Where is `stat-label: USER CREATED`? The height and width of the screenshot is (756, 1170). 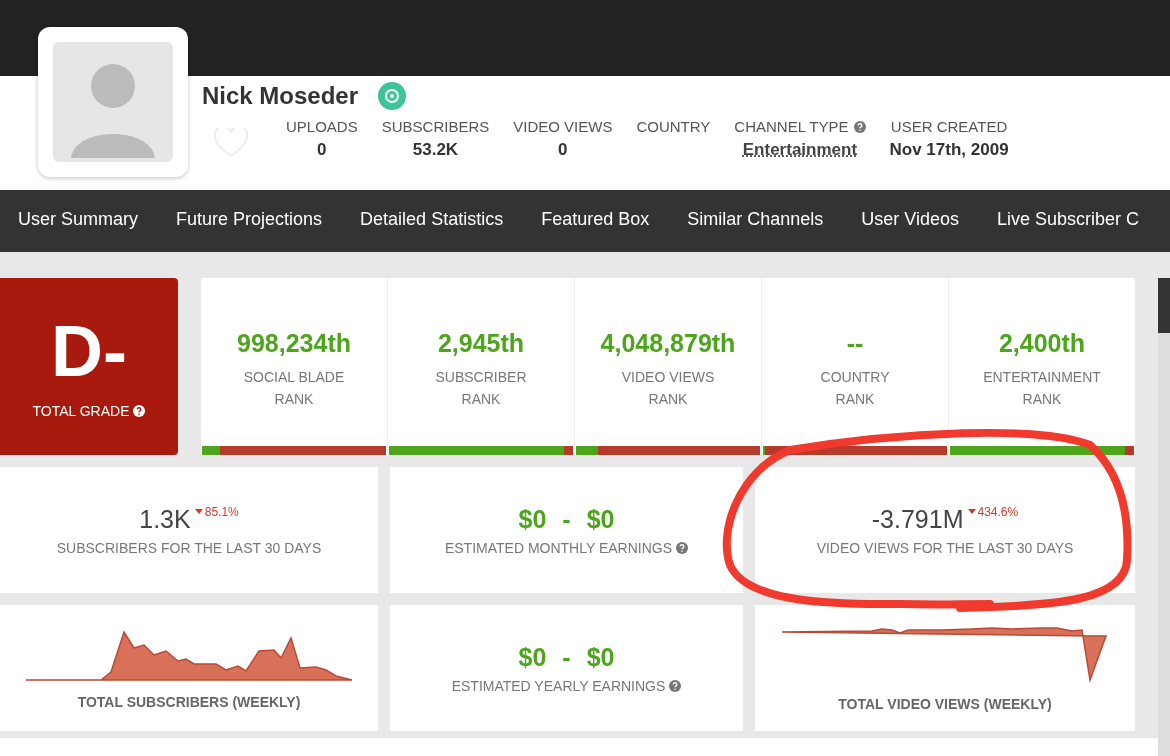
stat-label: USER CREATED is located at coordinates (949, 126).